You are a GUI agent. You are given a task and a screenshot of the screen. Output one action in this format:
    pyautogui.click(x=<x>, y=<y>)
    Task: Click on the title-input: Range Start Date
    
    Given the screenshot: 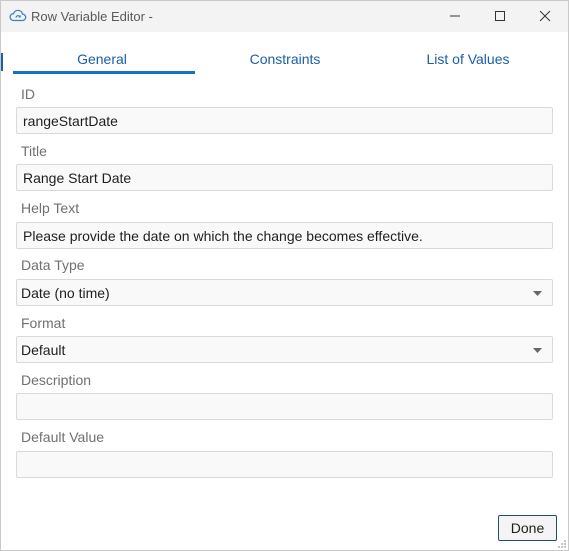 What is the action you would take?
    pyautogui.click(x=284, y=177)
    